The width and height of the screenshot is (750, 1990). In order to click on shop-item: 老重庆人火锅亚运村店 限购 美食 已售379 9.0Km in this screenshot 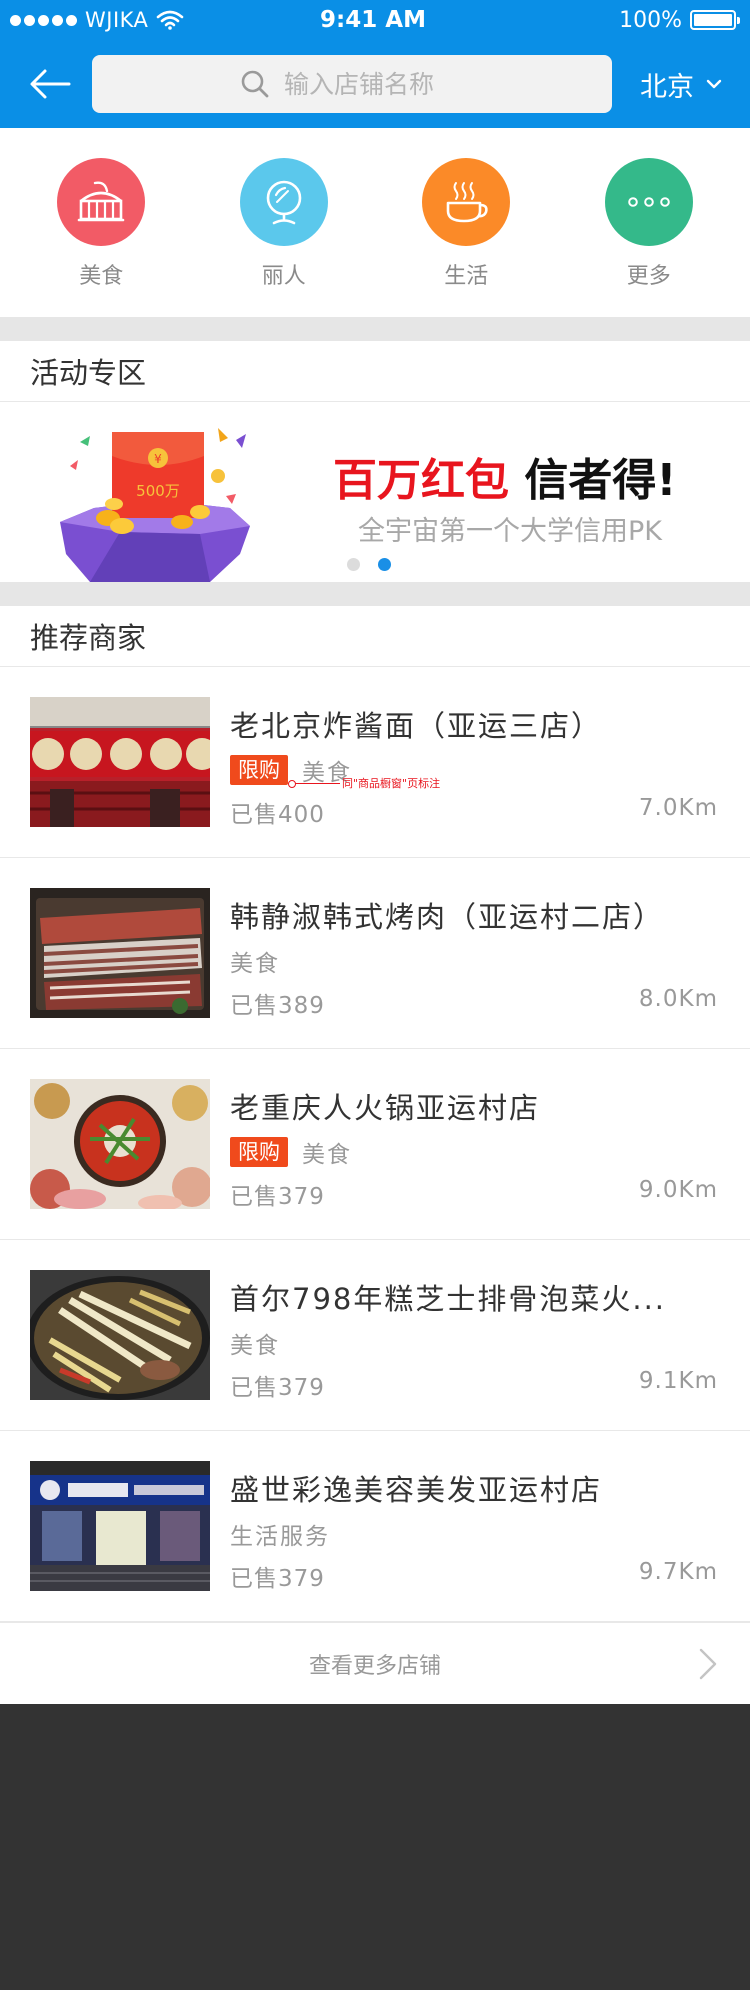, I will do `click(375, 1144)`.